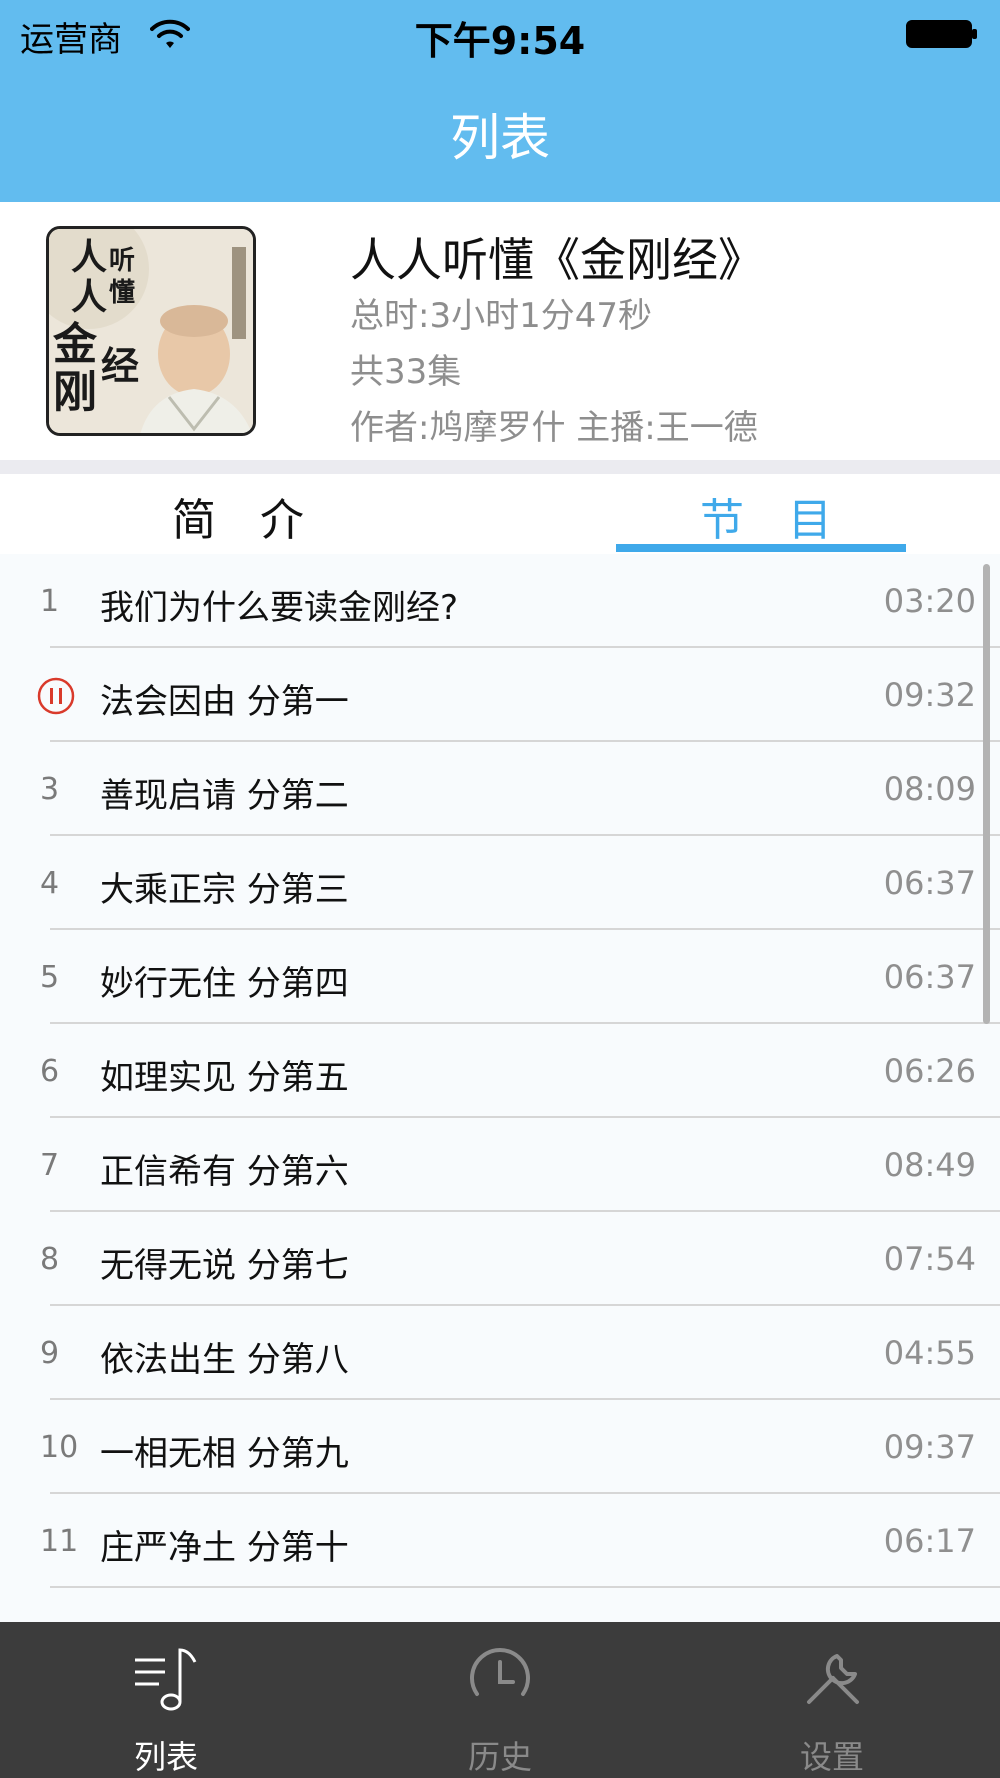 This screenshot has width=1000, height=1778. What do you see at coordinates (761, 548) in the screenshot?
I see `tab-active-indicator` at bounding box center [761, 548].